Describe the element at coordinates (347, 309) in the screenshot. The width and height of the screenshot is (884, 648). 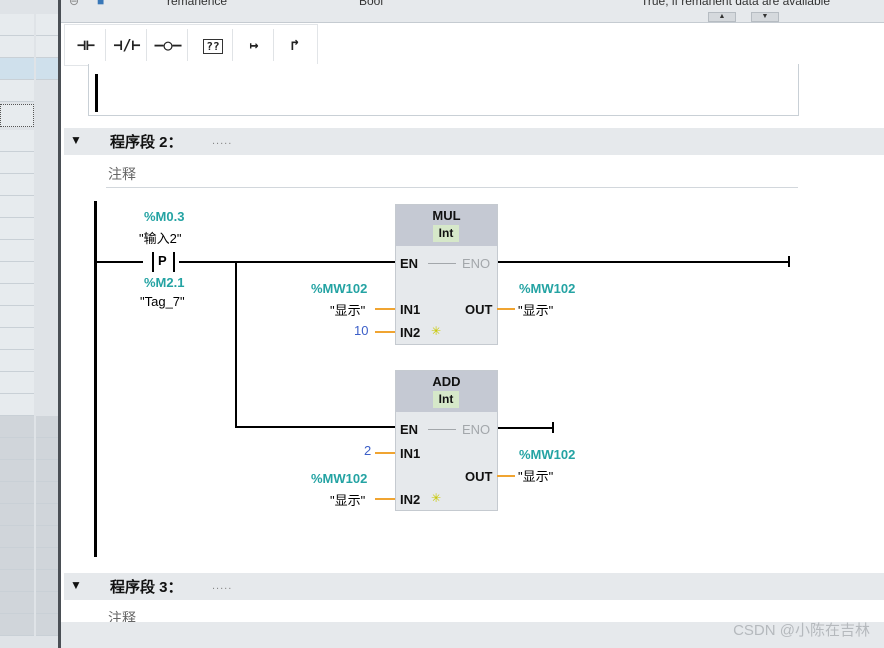
I see `mul-in1-tag: "显示"` at that location.